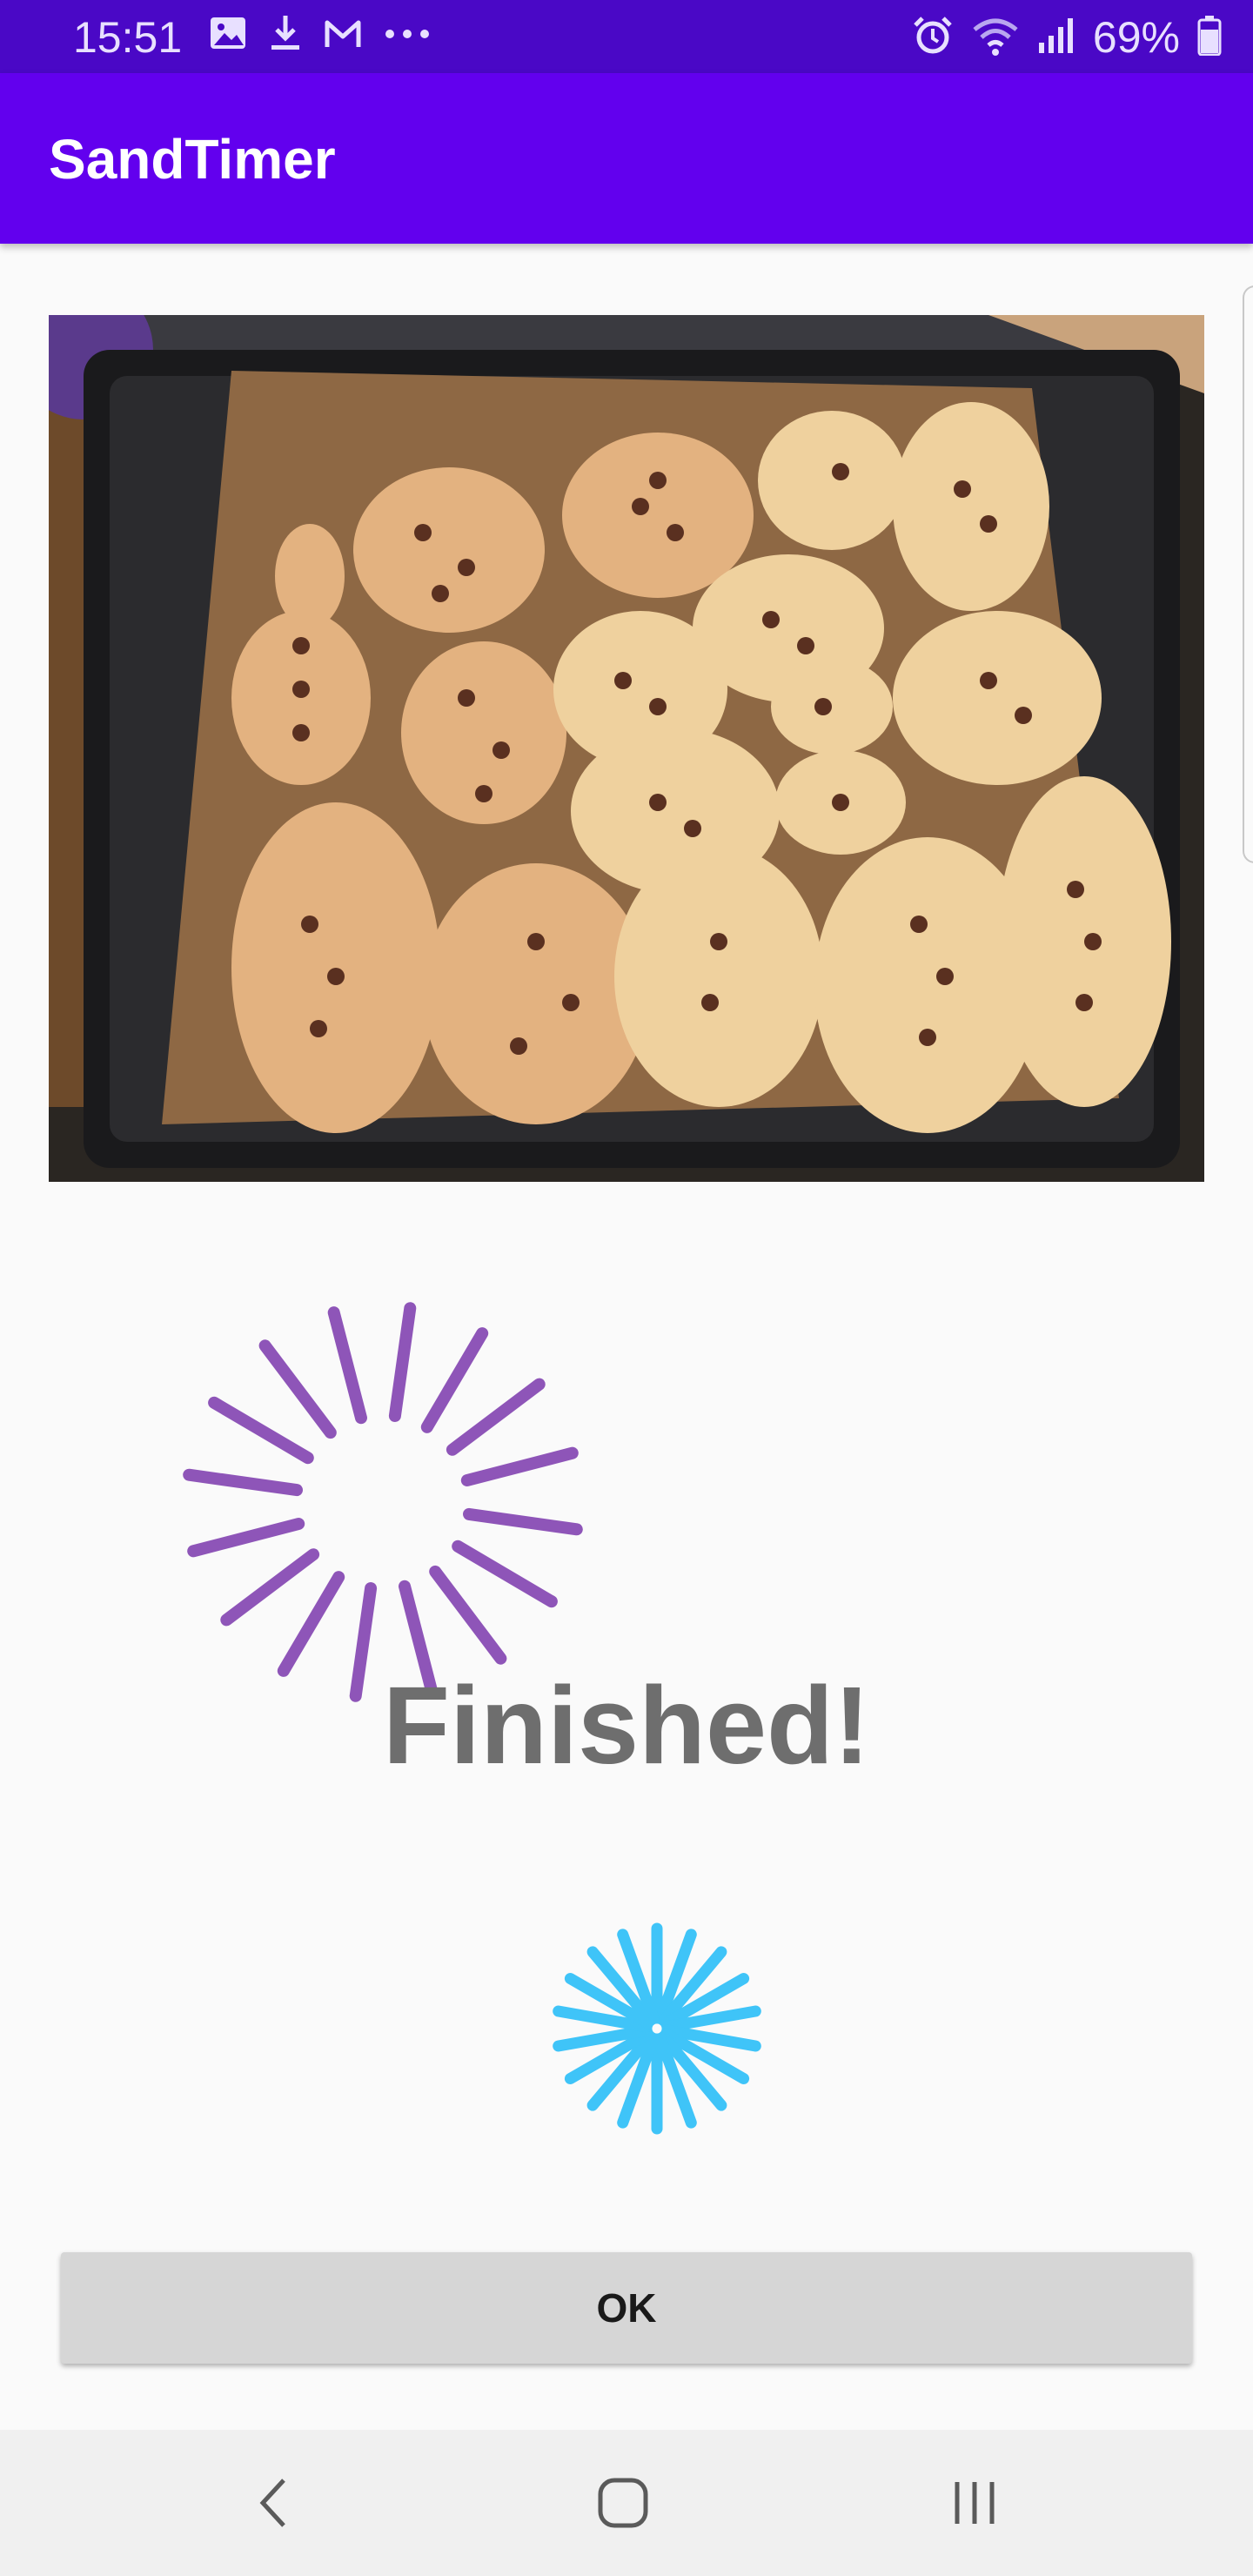 The image size is (1253, 2576). What do you see at coordinates (192, 159) in the screenshot?
I see `app-title: SandTimer` at bounding box center [192, 159].